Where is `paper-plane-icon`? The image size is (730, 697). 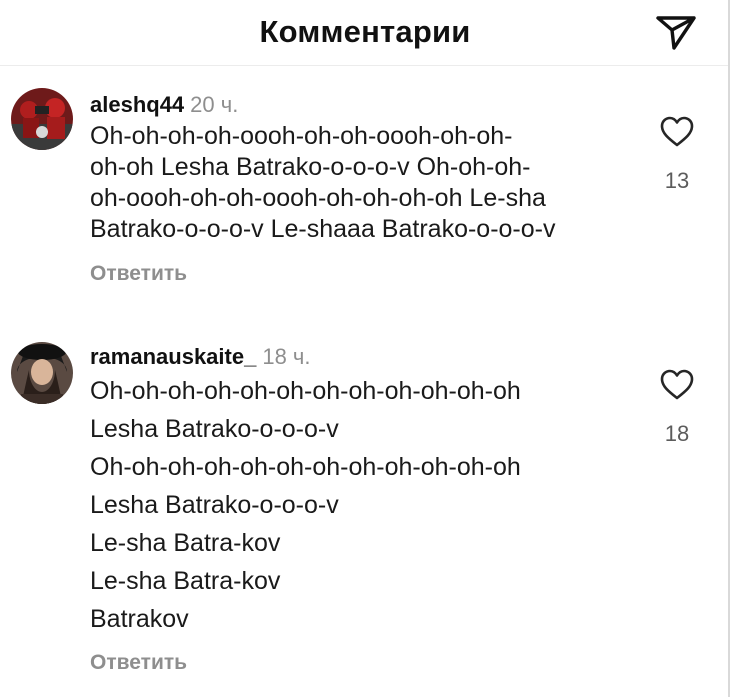
paper-plane-icon is located at coordinates (676, 32).